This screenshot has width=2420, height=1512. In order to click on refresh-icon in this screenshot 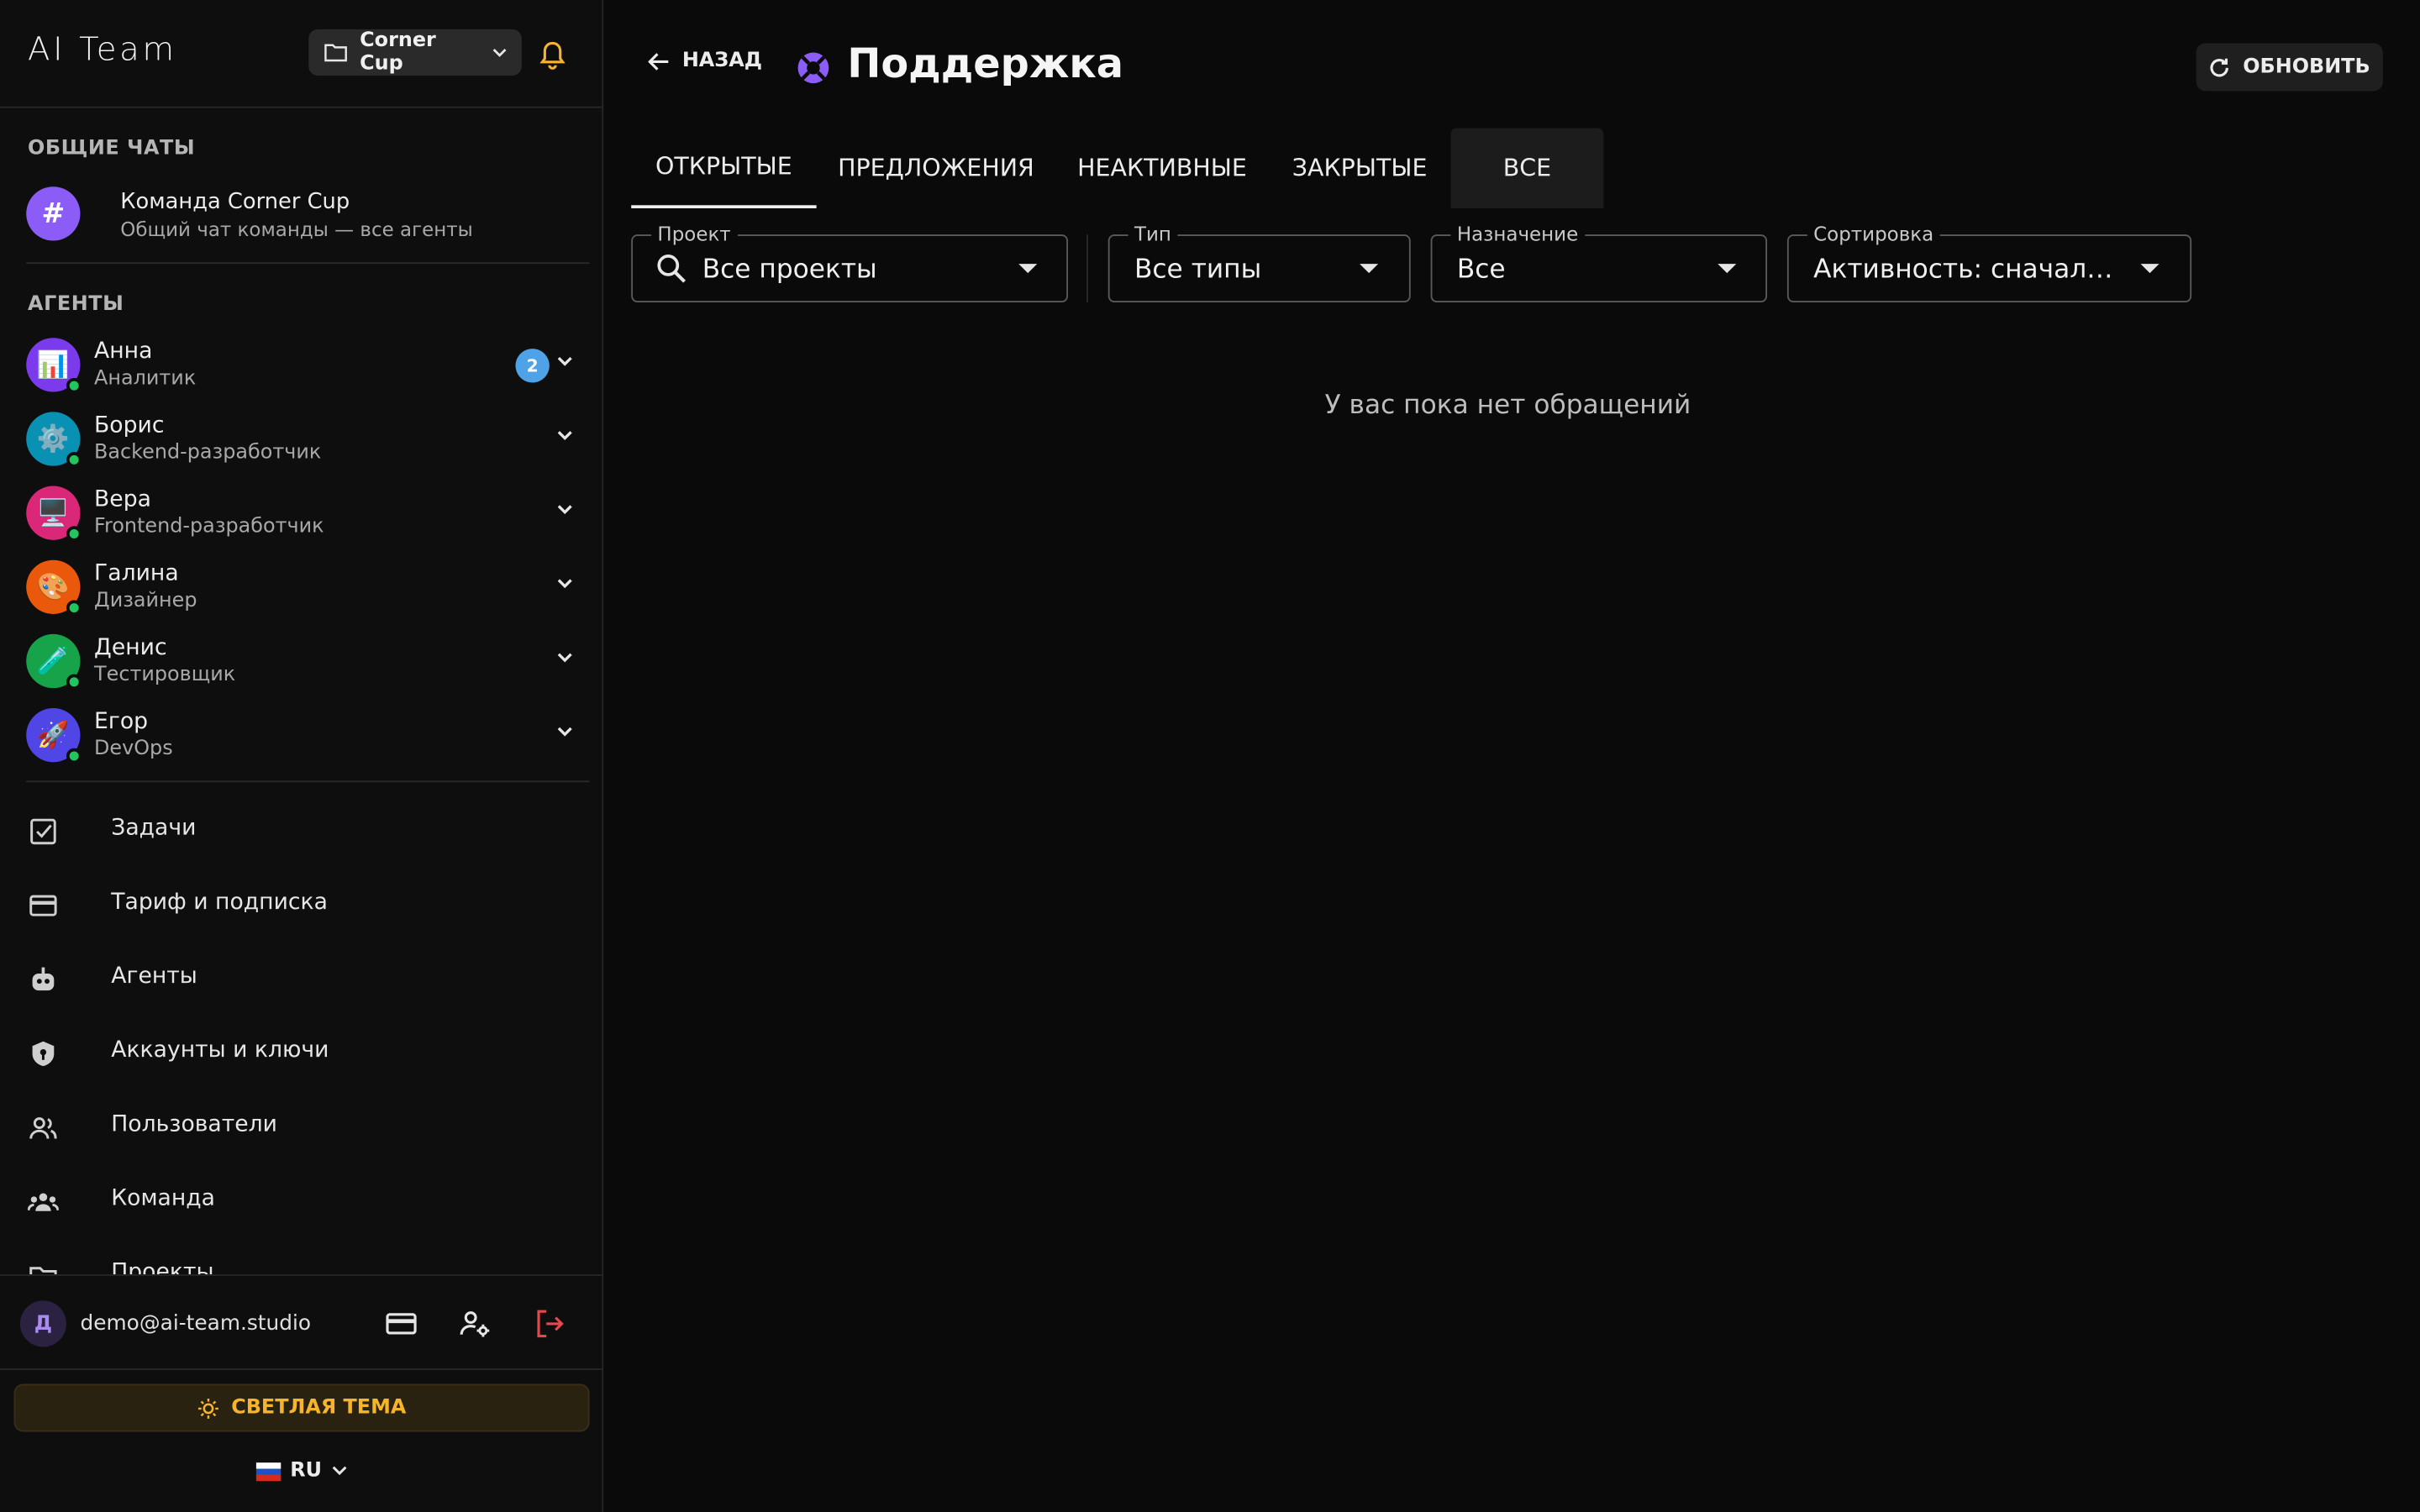, I will do `click(2219, 66)`.